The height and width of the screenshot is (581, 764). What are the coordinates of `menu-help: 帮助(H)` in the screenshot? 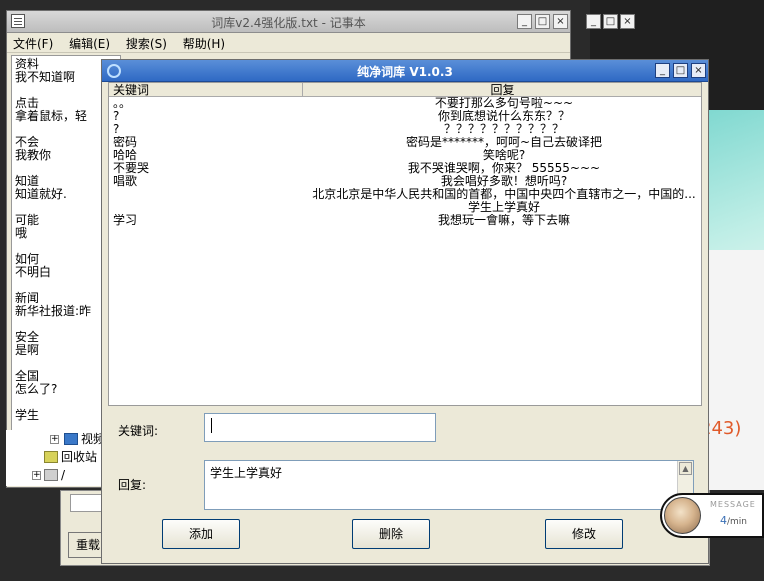 It's located at (204, 43).